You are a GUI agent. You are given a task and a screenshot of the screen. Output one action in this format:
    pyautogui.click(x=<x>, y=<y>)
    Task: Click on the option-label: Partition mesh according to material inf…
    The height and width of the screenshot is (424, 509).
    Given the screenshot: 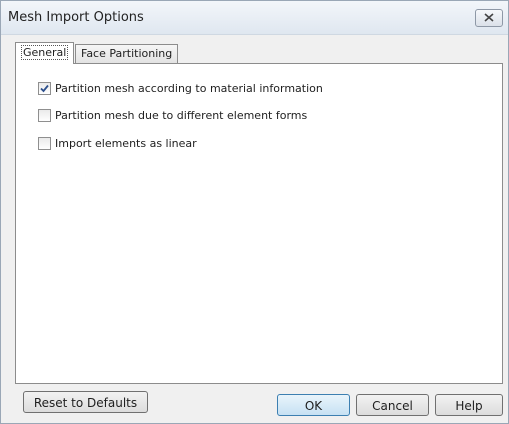 What is the action you would take?
    pyautogui.click(x=189, y=88)
    